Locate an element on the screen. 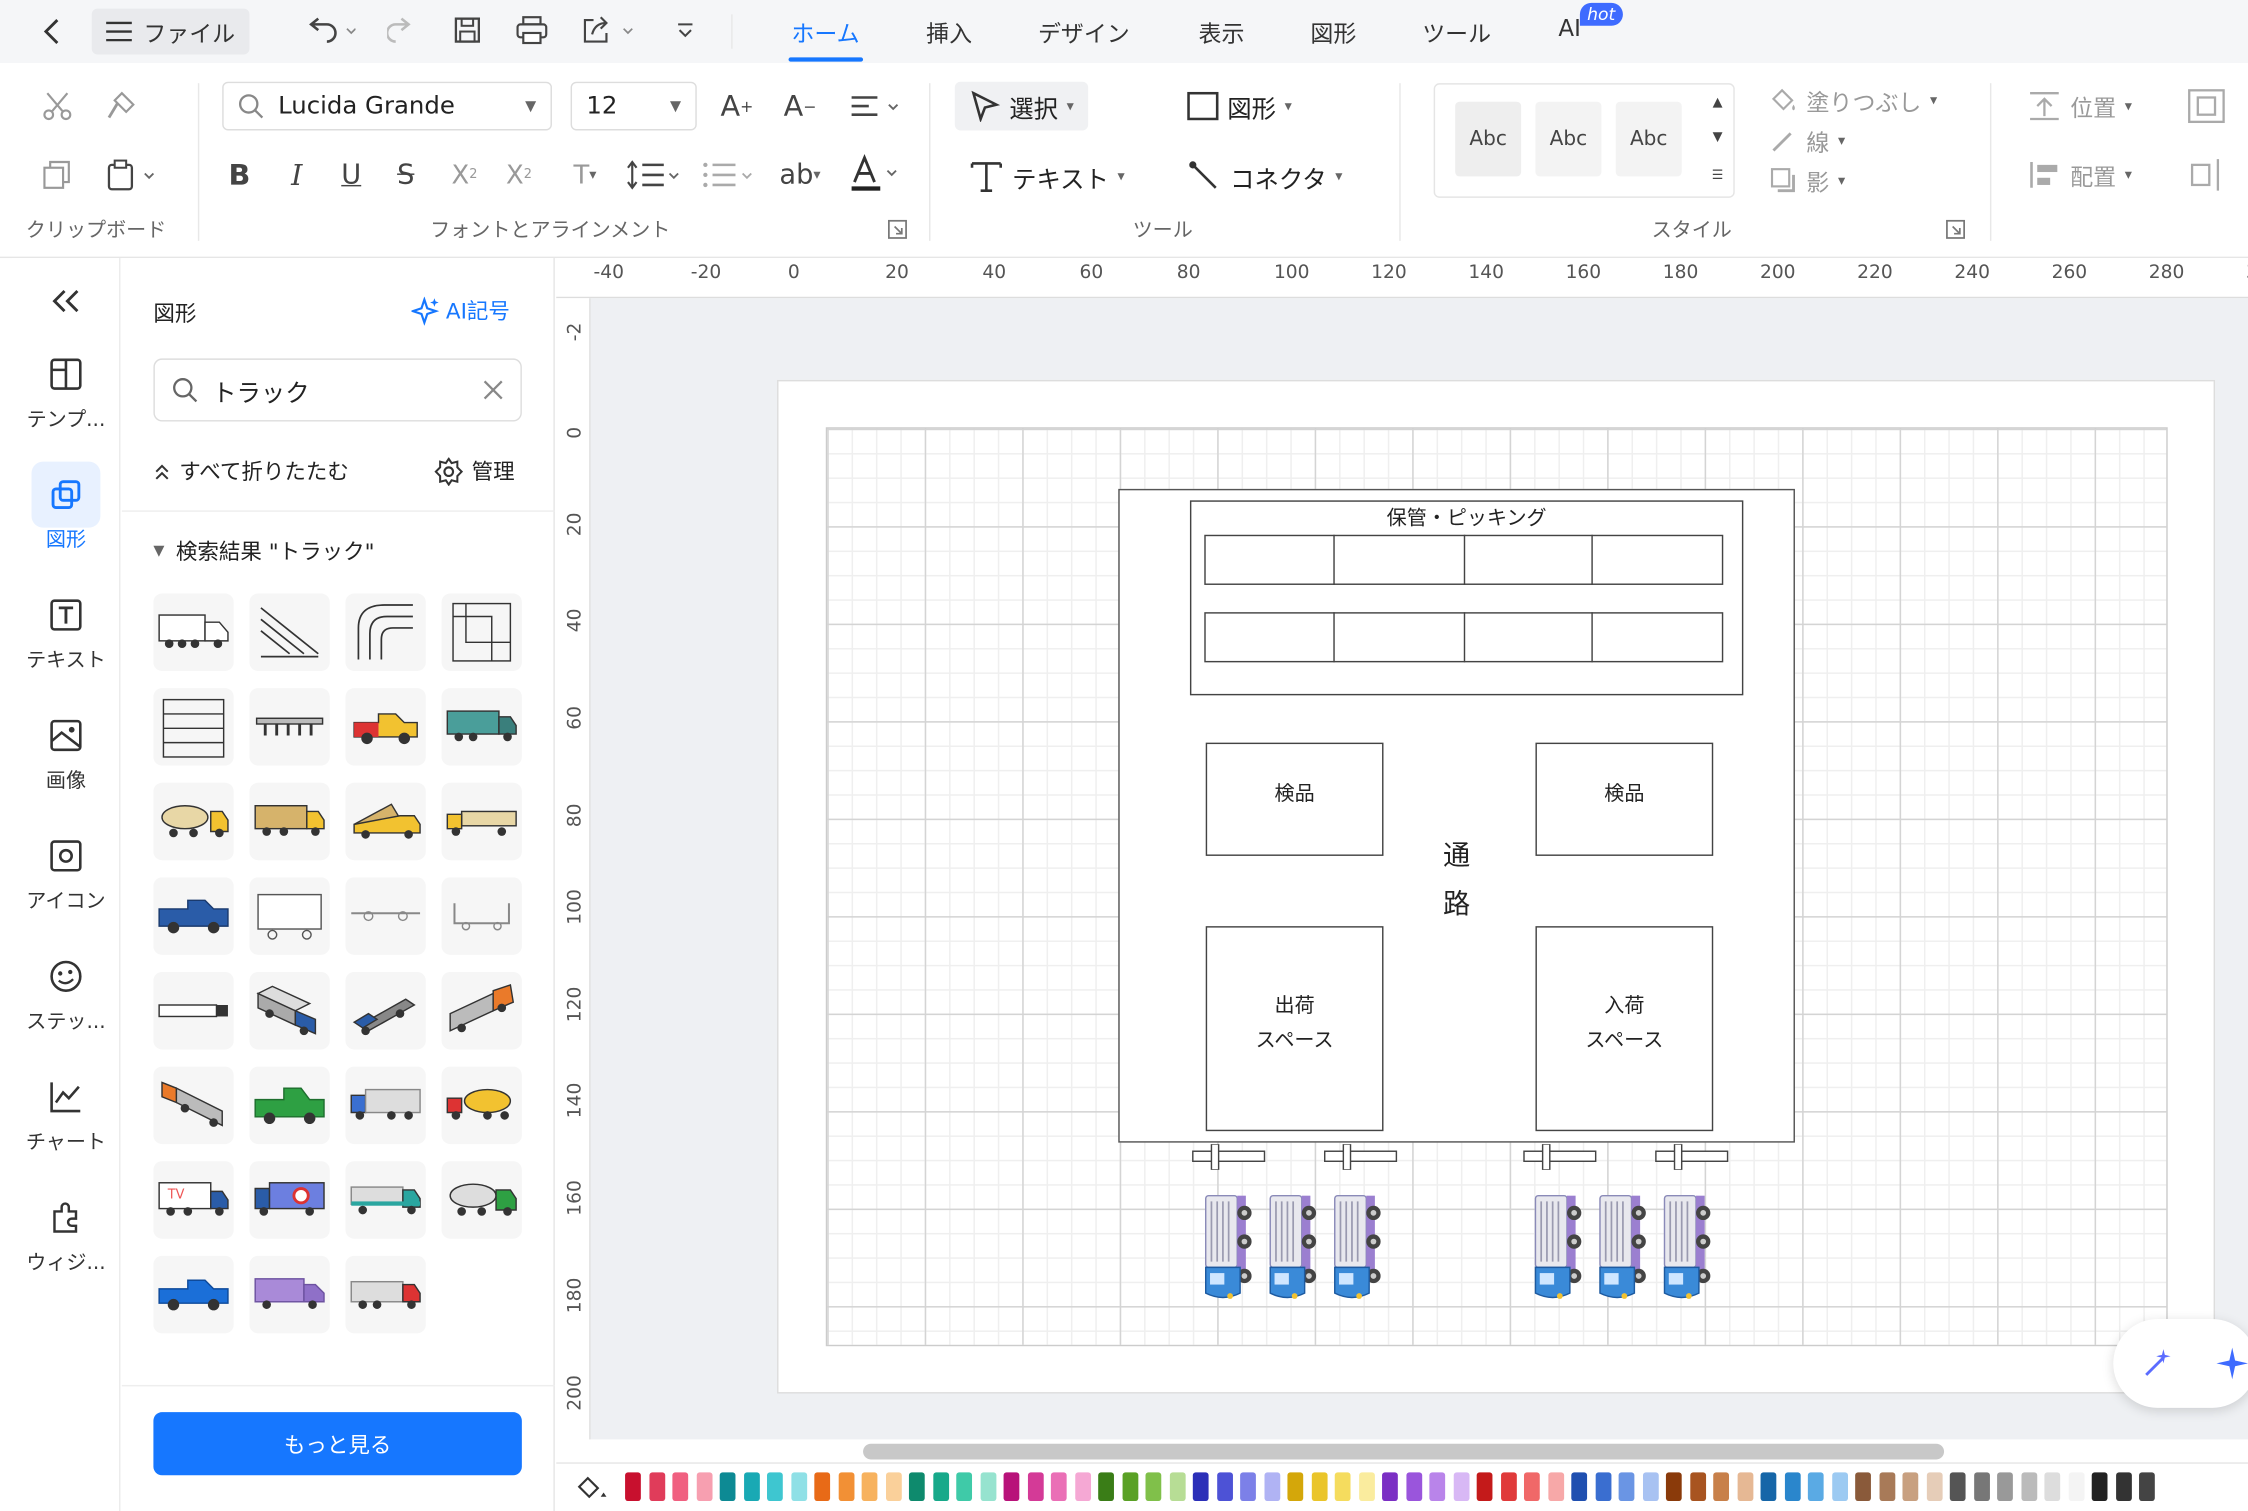  fill-bucket-icon is located at coordinates (591, 1488).